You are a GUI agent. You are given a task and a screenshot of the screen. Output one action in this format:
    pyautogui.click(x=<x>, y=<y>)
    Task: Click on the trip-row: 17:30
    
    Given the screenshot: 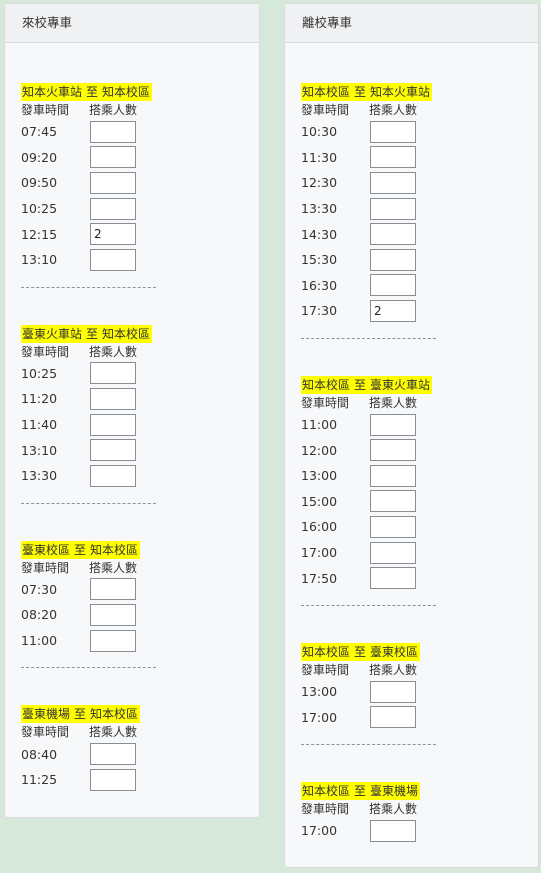 What is the action you would take?
    pyautogui.click(x=419, y=311)
    